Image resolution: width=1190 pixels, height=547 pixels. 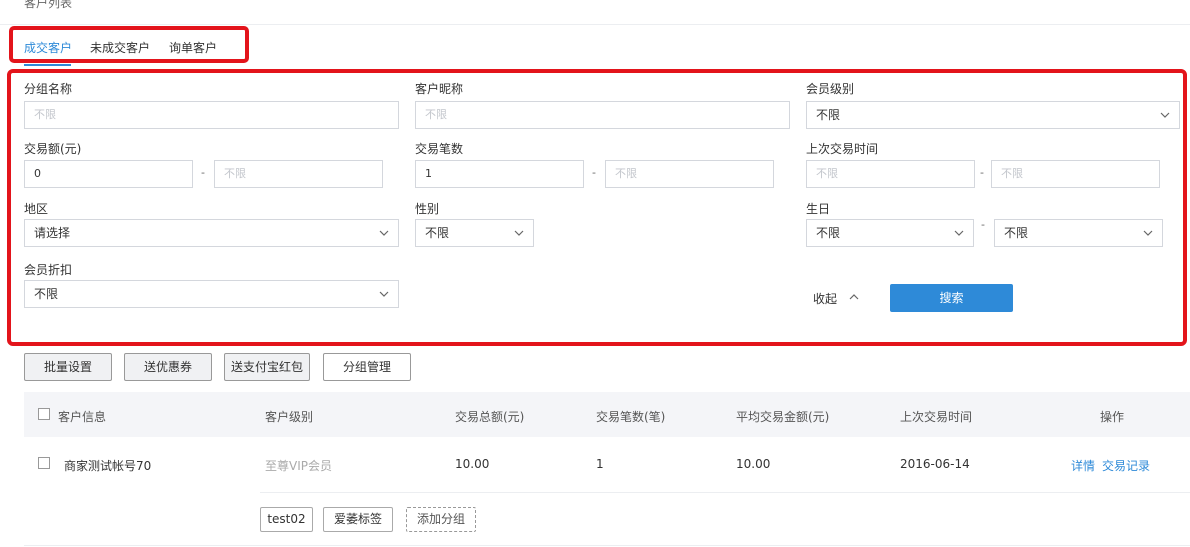 What do you see at coordinates (298, 466) in the screenshot?
I see `row-customer-level: 至尊VIP会员` at bounding box center [298, 466].